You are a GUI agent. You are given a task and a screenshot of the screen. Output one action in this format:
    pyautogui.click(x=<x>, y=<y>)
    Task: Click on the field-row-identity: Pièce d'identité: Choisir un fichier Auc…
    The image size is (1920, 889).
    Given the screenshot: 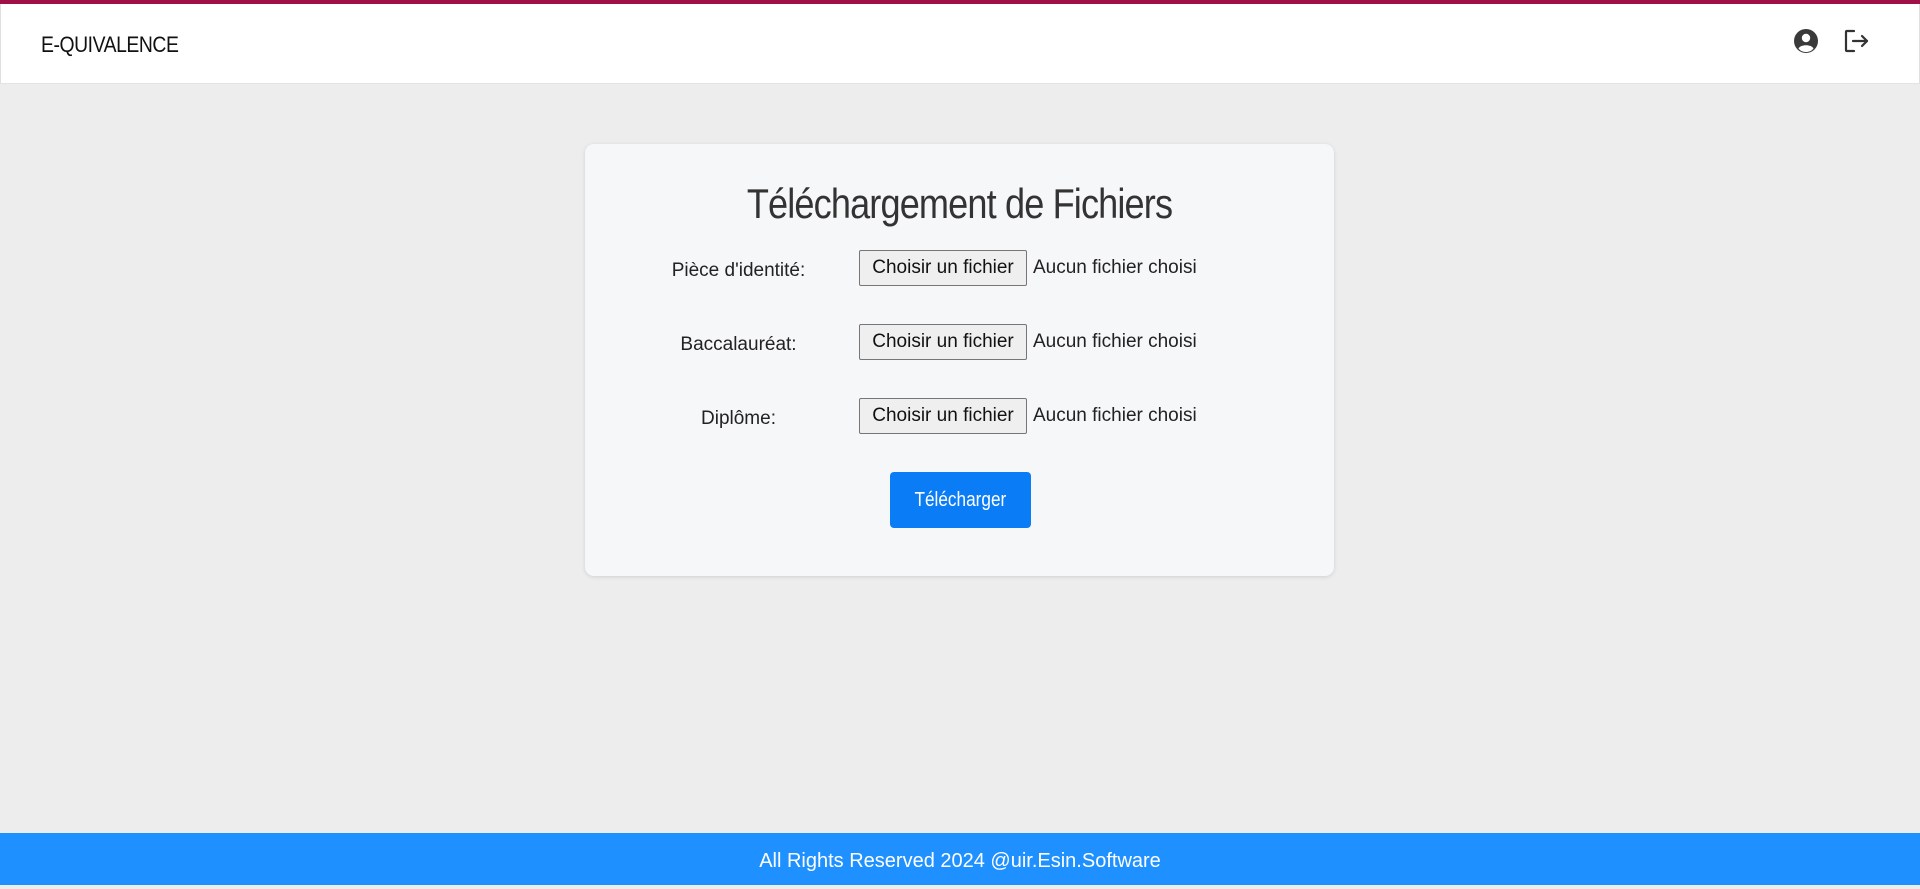 What is the action you would take?
    pyautogui.click(x=959, y=270)
    